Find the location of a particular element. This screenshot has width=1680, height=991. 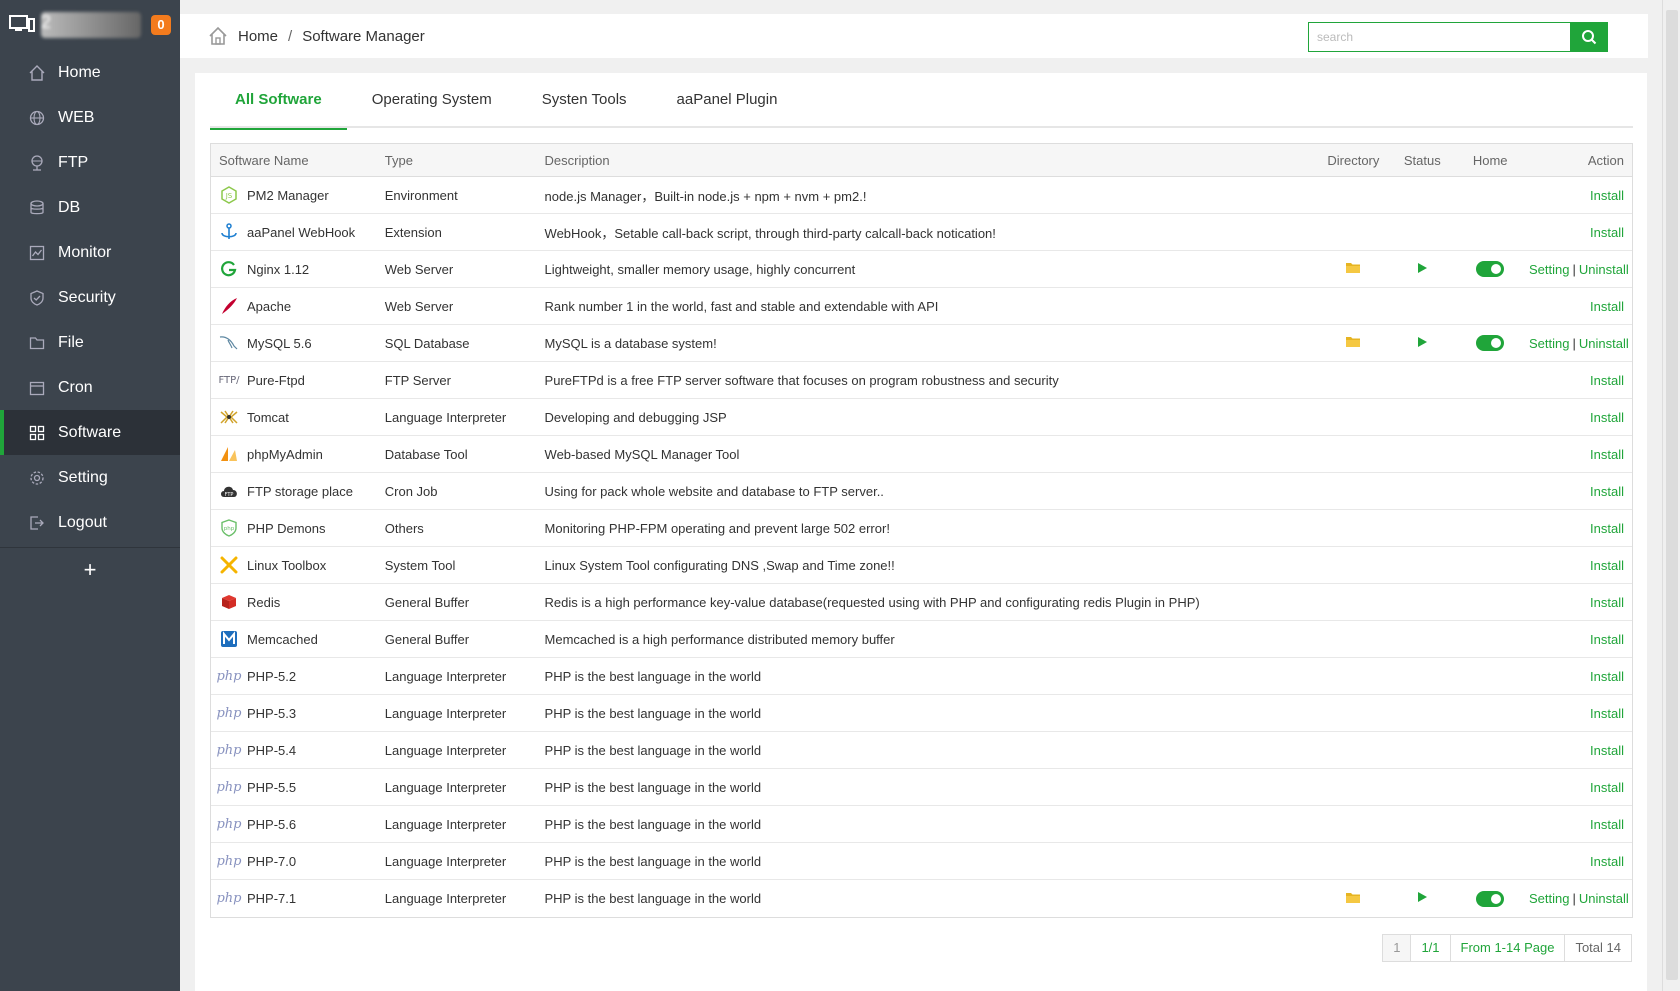

sidebar-item-label: Setting is located at coordinates (83, 477).